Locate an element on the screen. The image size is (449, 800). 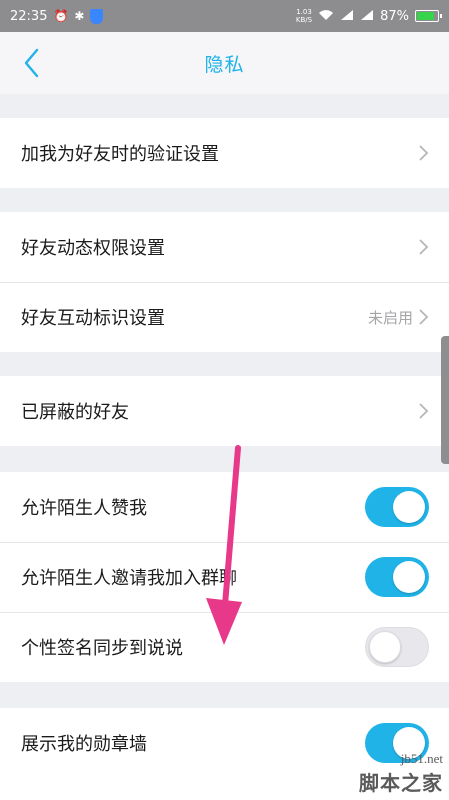
verify-settings-row: 加我为好友时的验证设置 is located at coordinates (224, 153).